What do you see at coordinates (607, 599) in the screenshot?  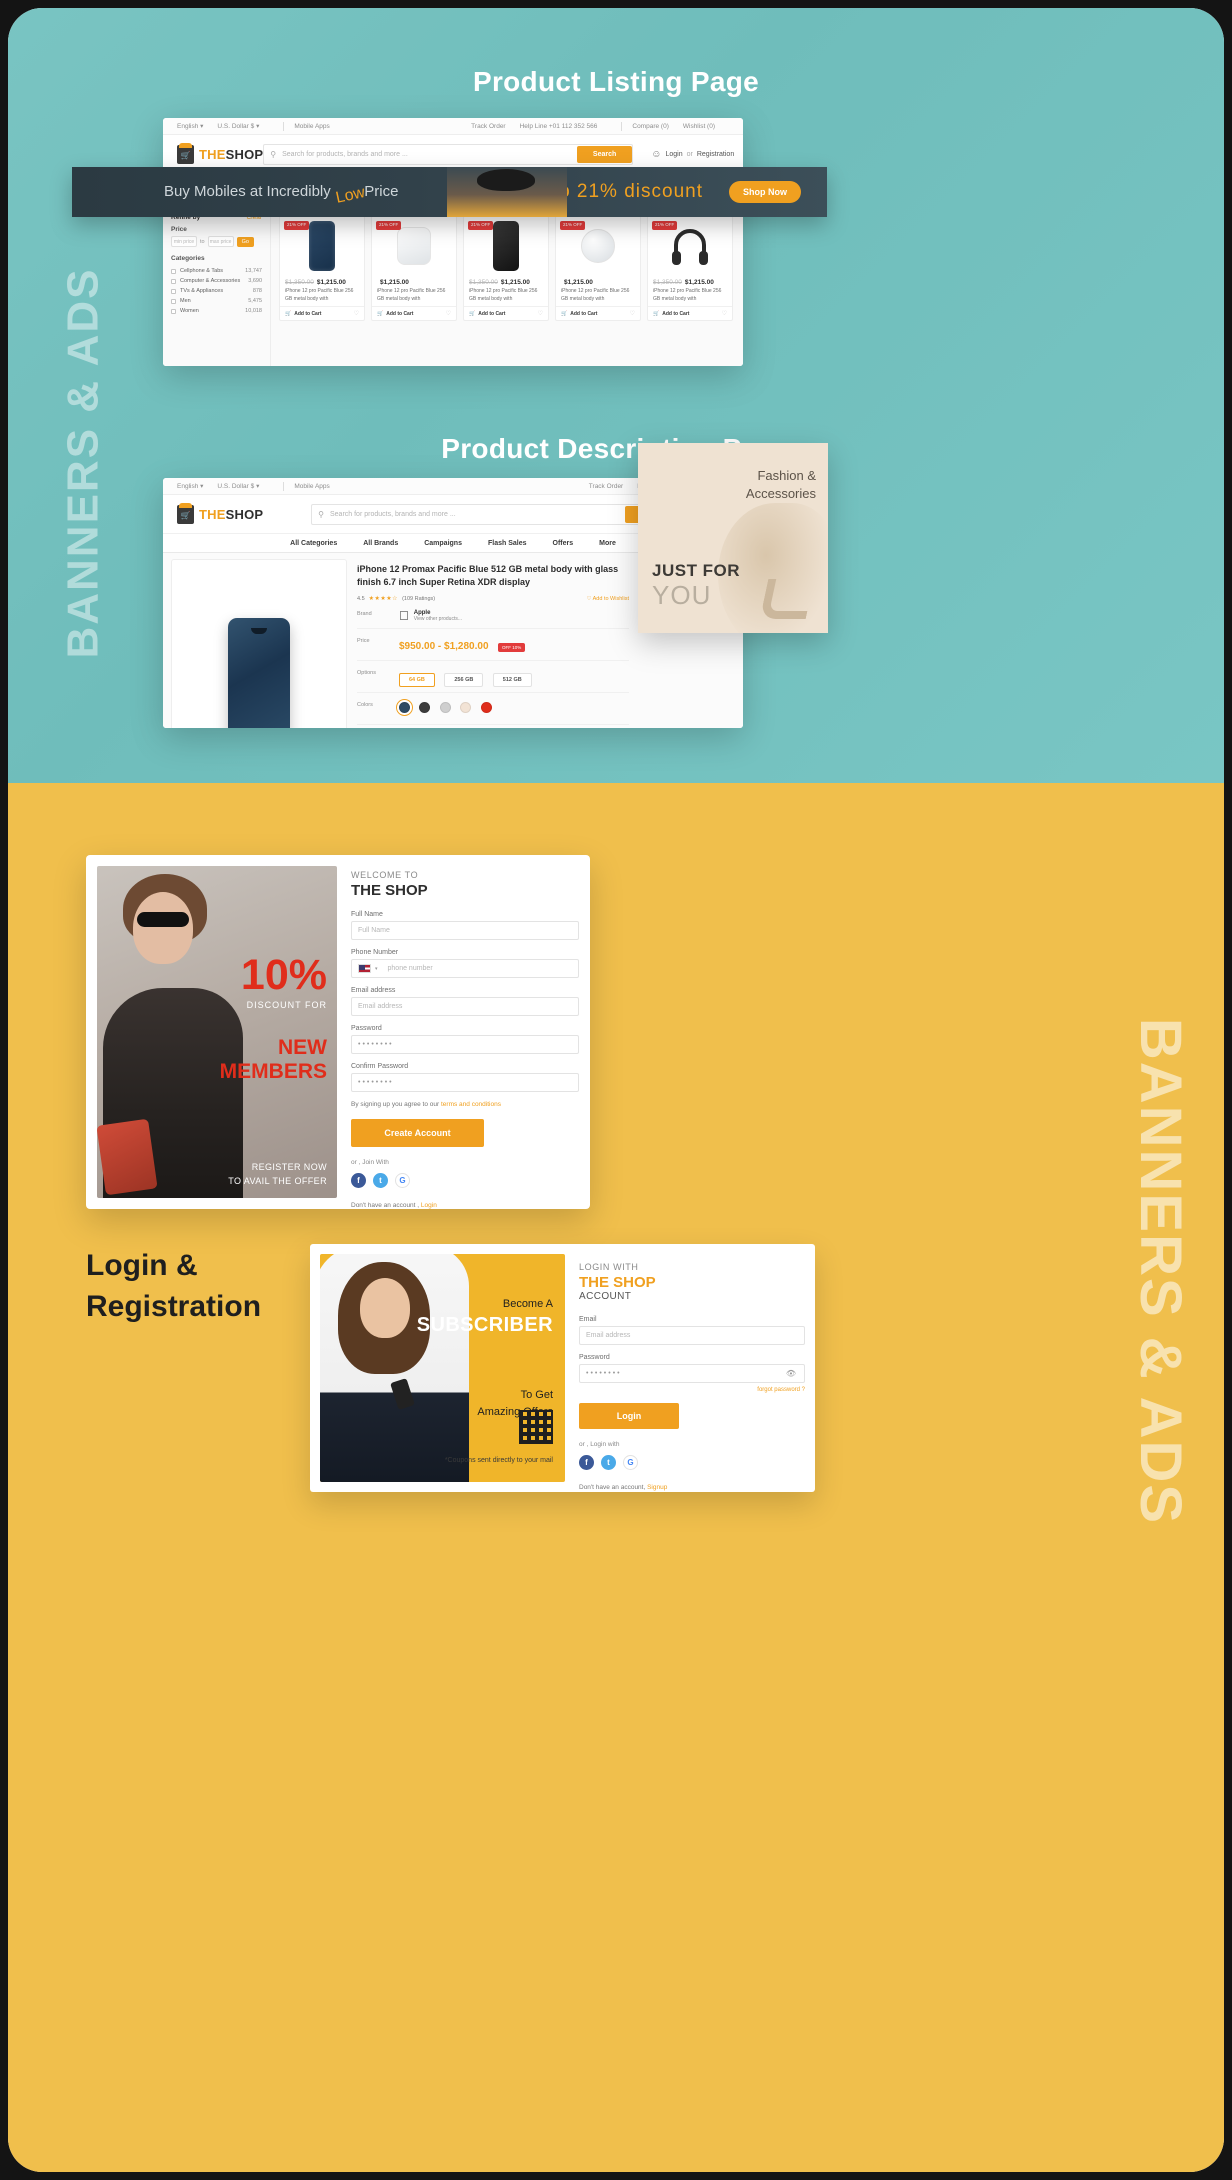 I see `add-to-wishlist-button: ♡ Add to Wishlist` at bounding box center [607, 599].